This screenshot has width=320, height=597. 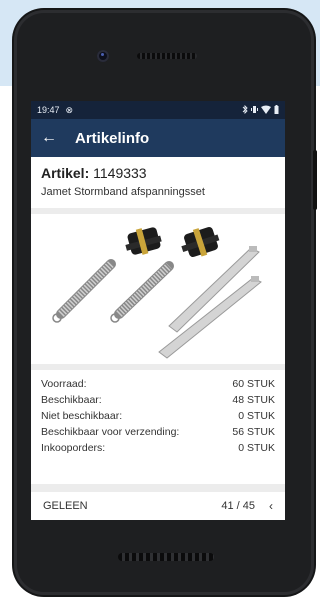 I want to click on product-illustration, so click(x=157, y=292).